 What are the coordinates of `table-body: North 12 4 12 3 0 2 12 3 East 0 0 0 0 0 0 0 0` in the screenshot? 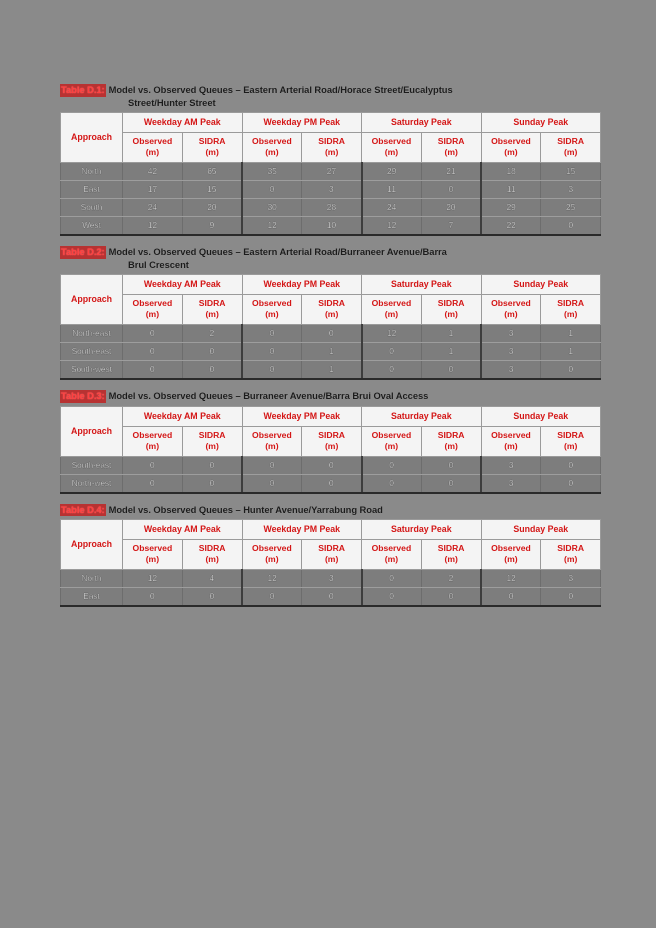 It's located at (331, 588).